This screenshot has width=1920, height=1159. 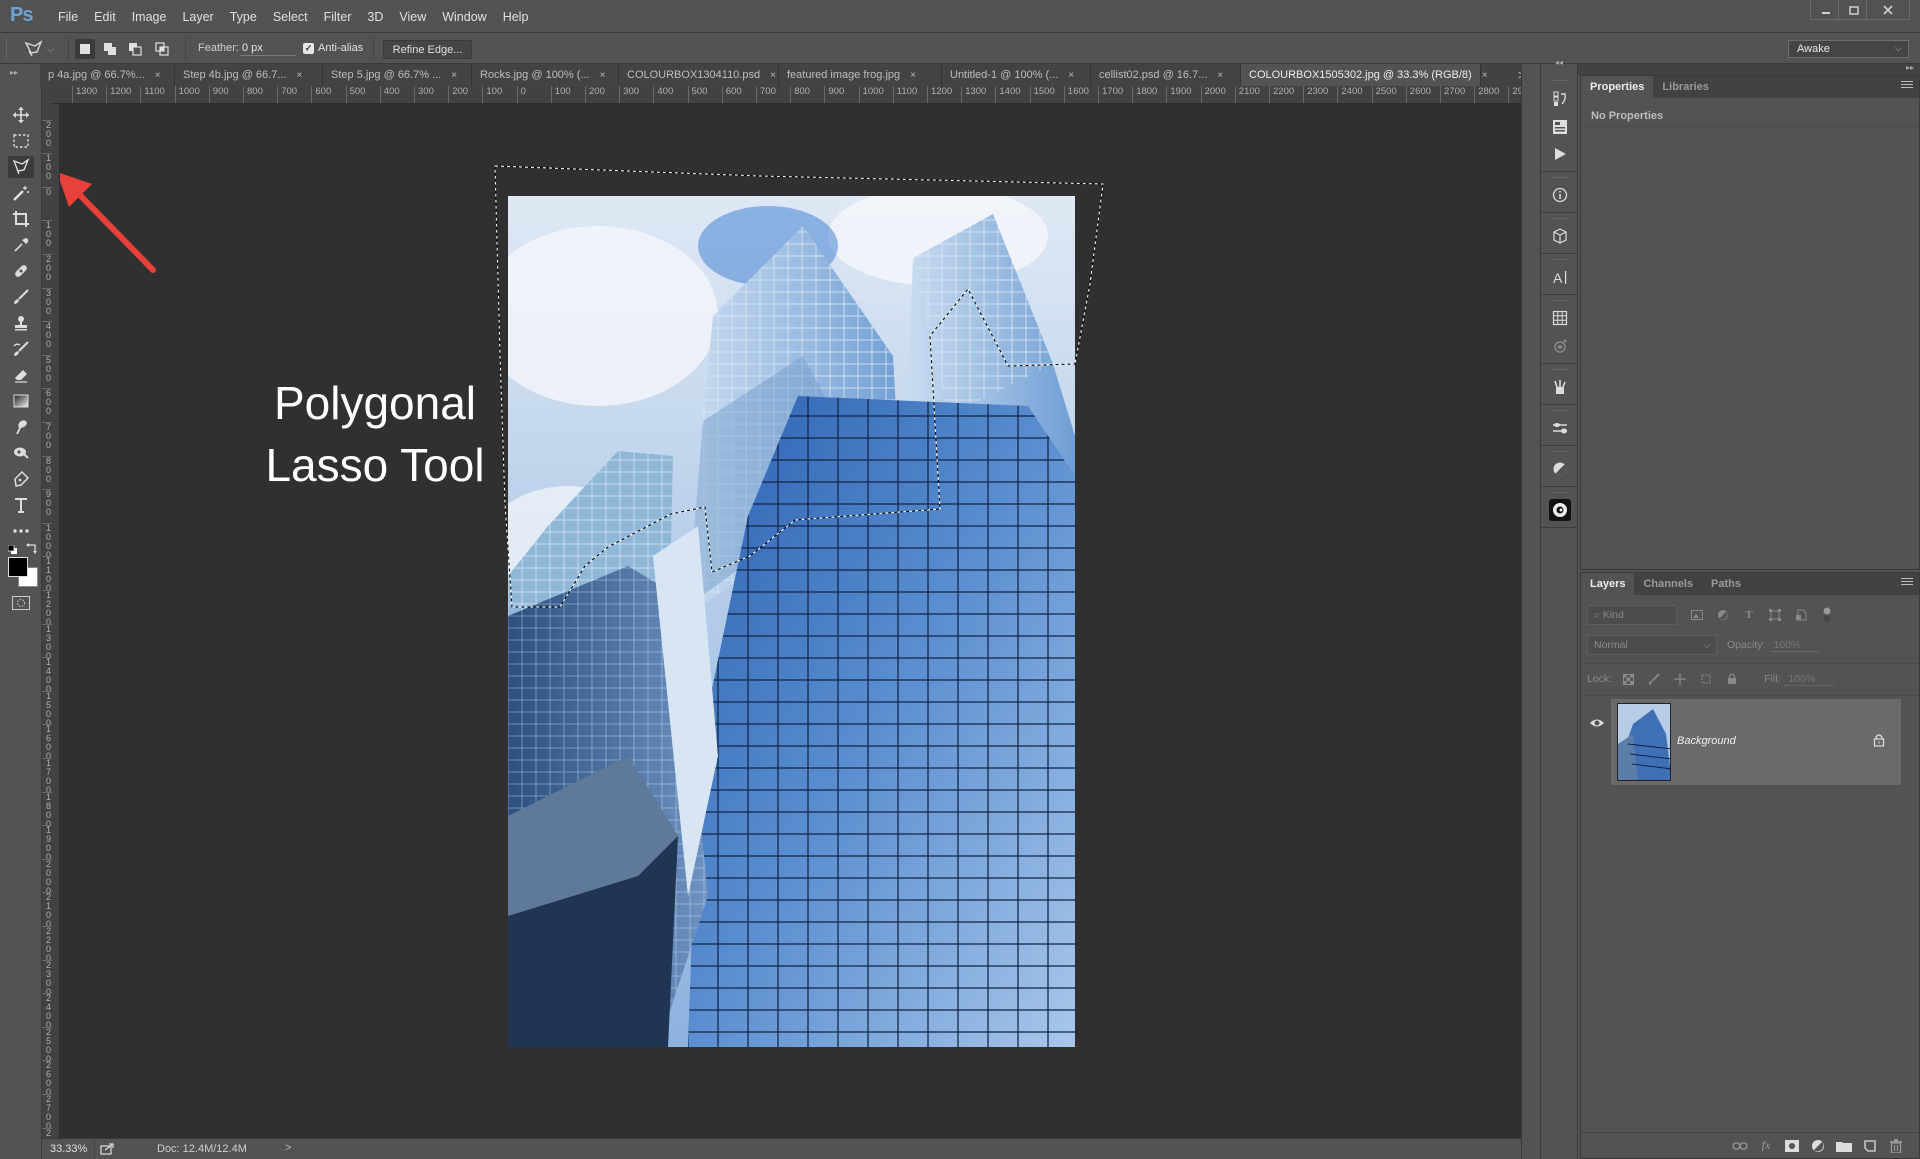 I want to click on history-button, so click(x=1560, y=99).